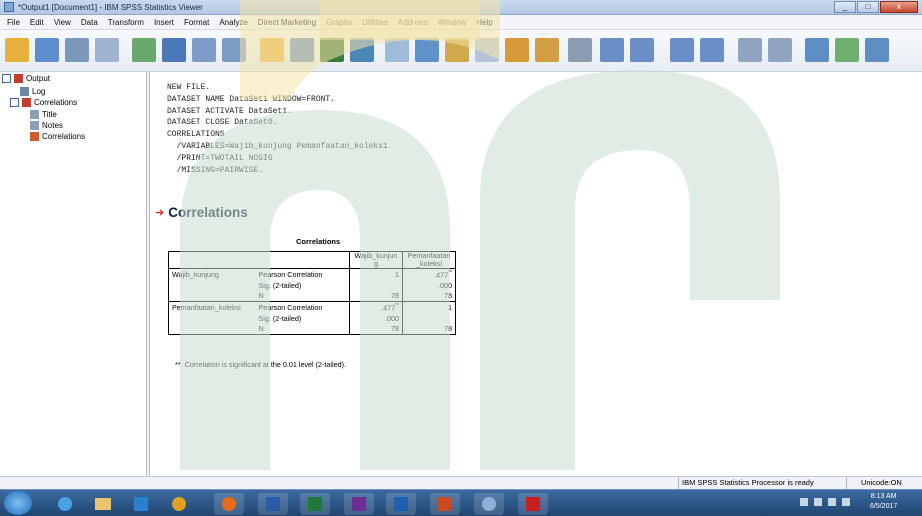 This screenshot has height=516, width=922. Describe the element at coordinates (642, 50) in the screenshot. I see `forward-icon` at that location.